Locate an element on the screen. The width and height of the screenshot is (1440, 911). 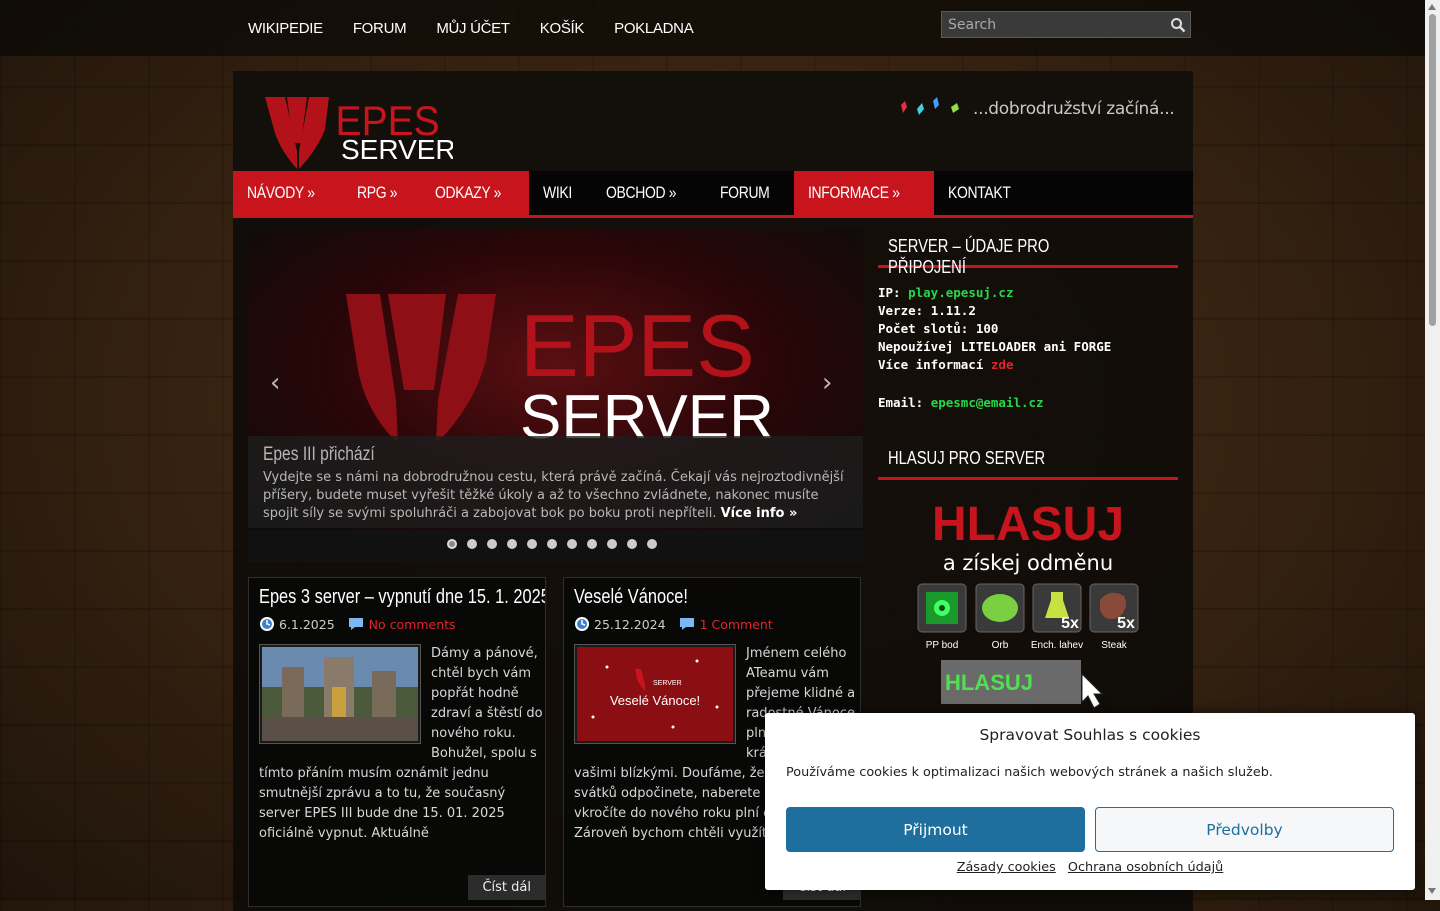
nav-forum: FORUM is located at coordinates (750, 193).